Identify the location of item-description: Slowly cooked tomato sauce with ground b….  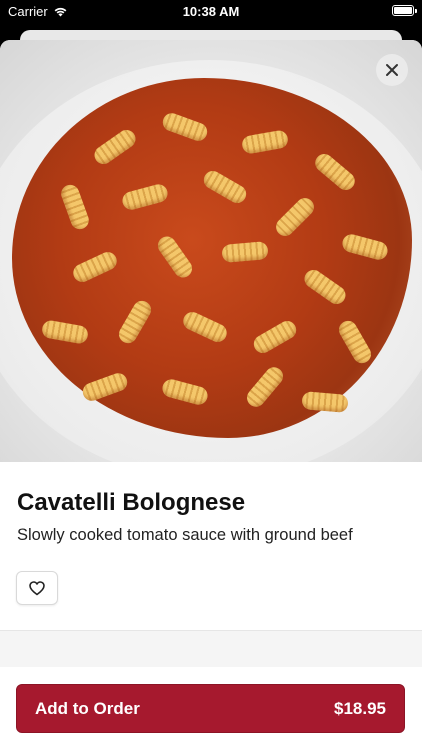
(185, 535).